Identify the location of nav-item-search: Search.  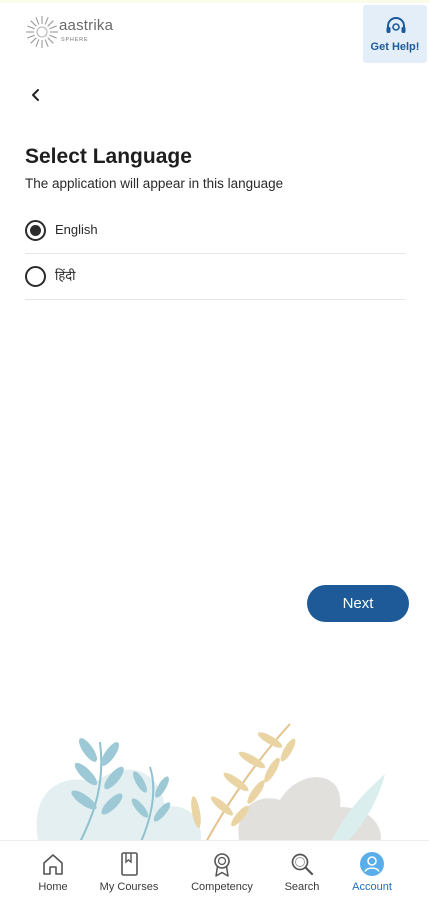
(302, 870).